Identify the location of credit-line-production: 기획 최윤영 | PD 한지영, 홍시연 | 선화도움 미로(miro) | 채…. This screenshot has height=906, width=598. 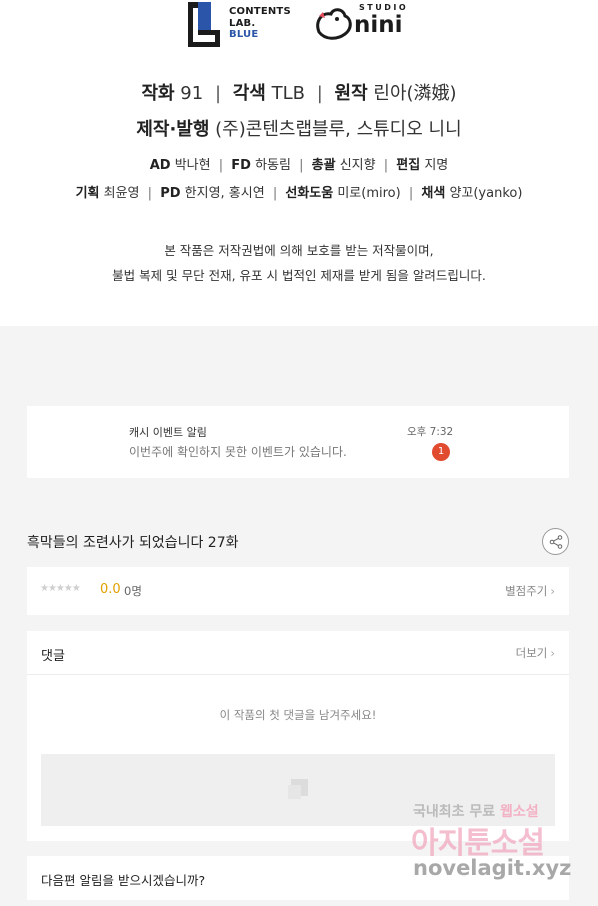
(299, 191).